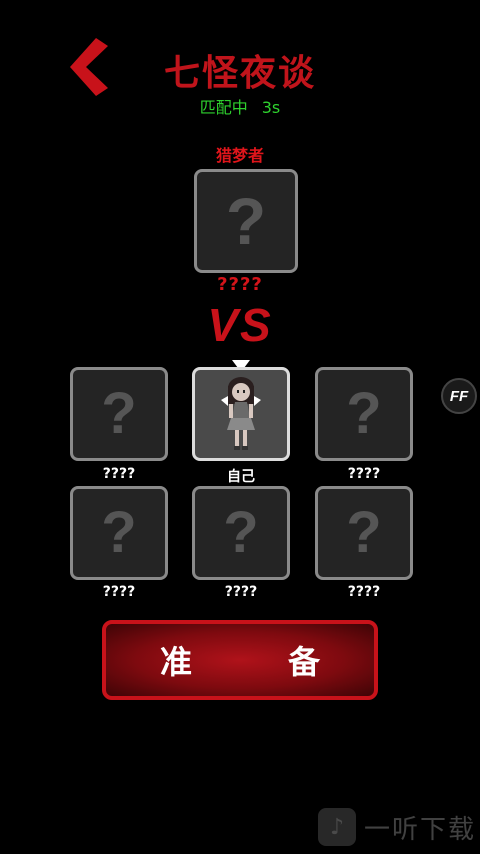 The width and height of the screenshot is (480, 854). I want to click on player-card-1: ?, so click(119, 414).